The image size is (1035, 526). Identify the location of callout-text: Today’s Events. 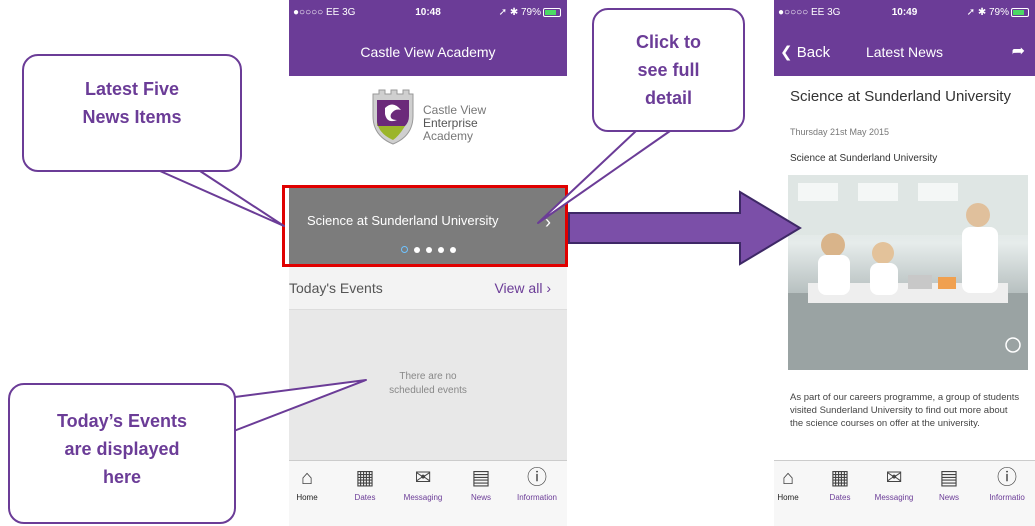
(122, 421).